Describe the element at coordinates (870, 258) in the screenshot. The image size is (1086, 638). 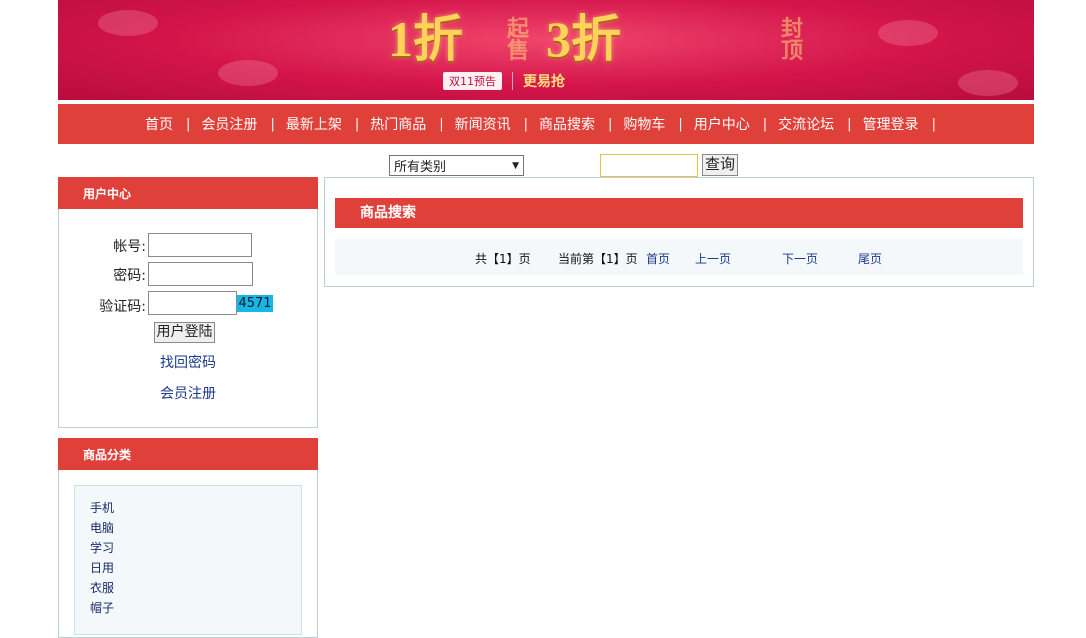
I see `last-page-link: 尾页` at that location.